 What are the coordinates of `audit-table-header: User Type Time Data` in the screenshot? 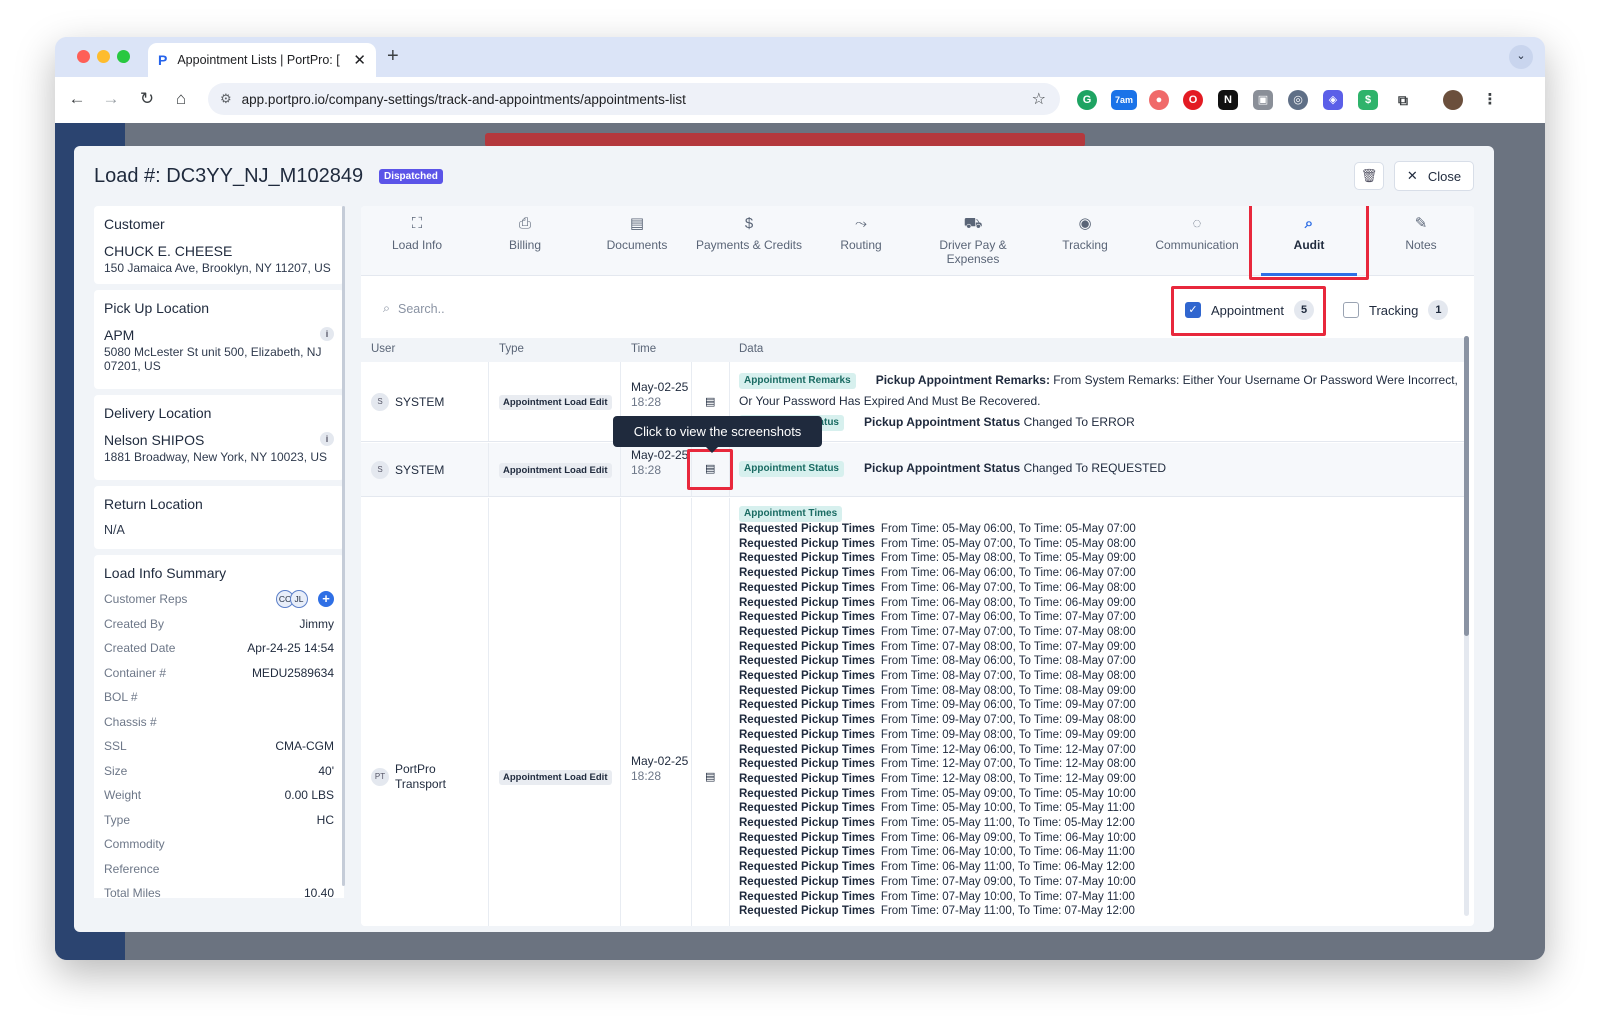 It's located at (913, 350).